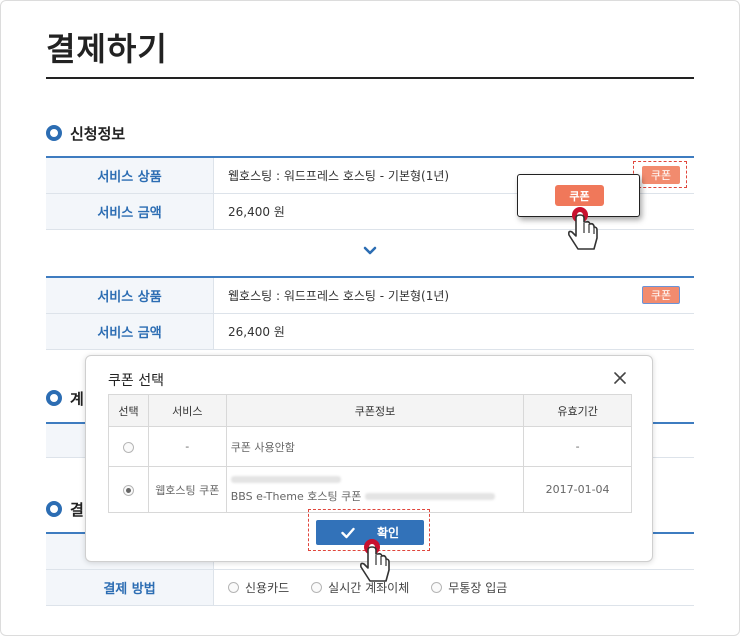  I want to click on column-header: 선택, so click(128, 410).